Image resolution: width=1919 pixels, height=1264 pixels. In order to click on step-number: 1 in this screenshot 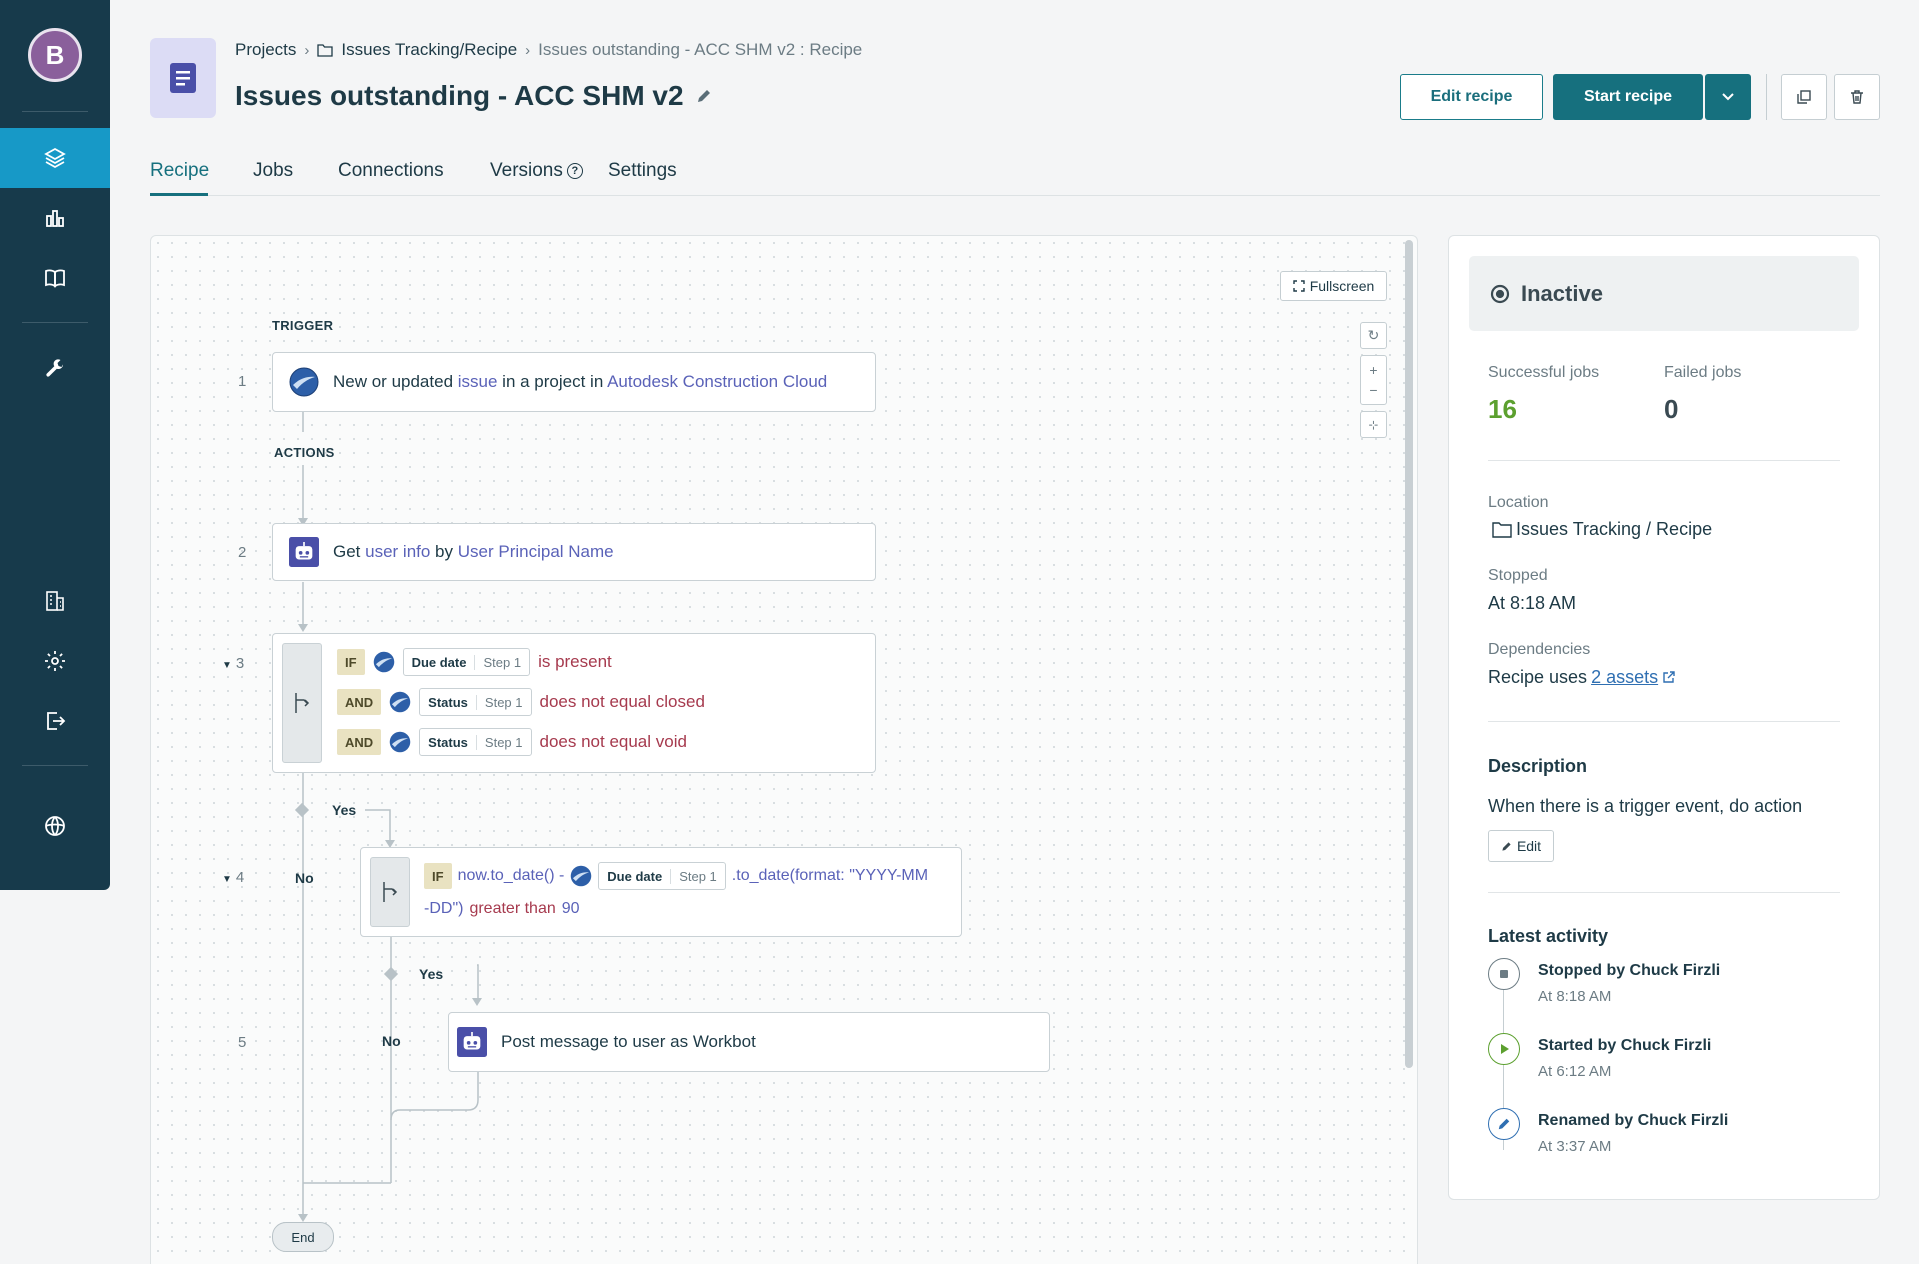, I will do `click(242, 381)`.